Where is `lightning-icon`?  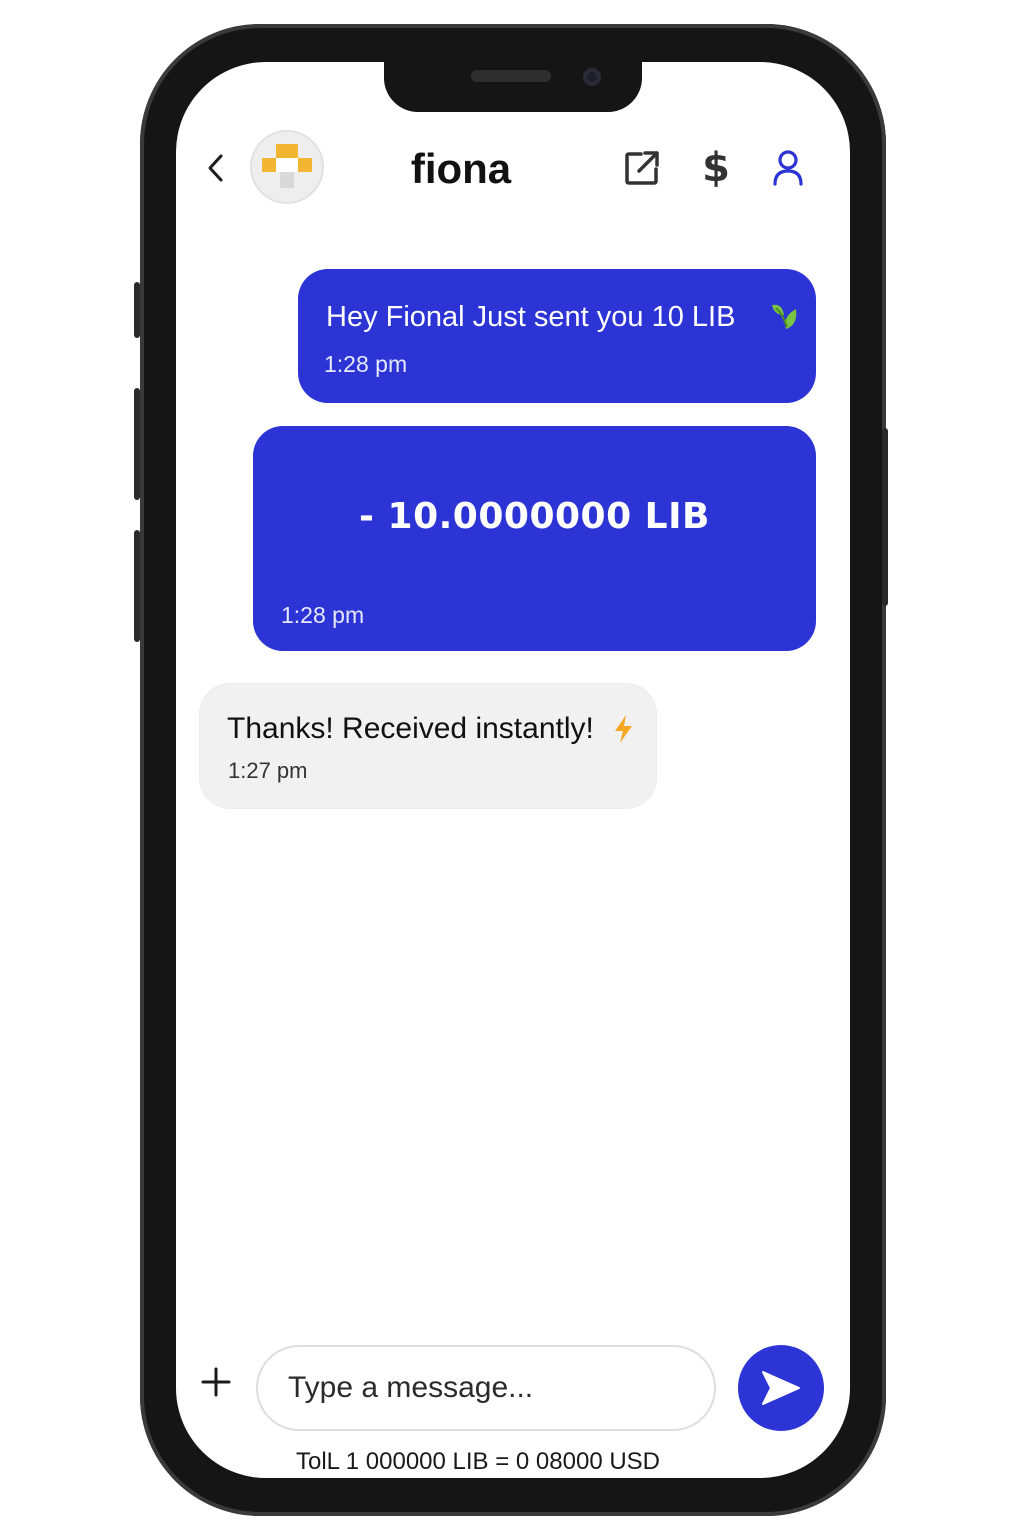 lightning-icon is located at coordinates (623, 729).